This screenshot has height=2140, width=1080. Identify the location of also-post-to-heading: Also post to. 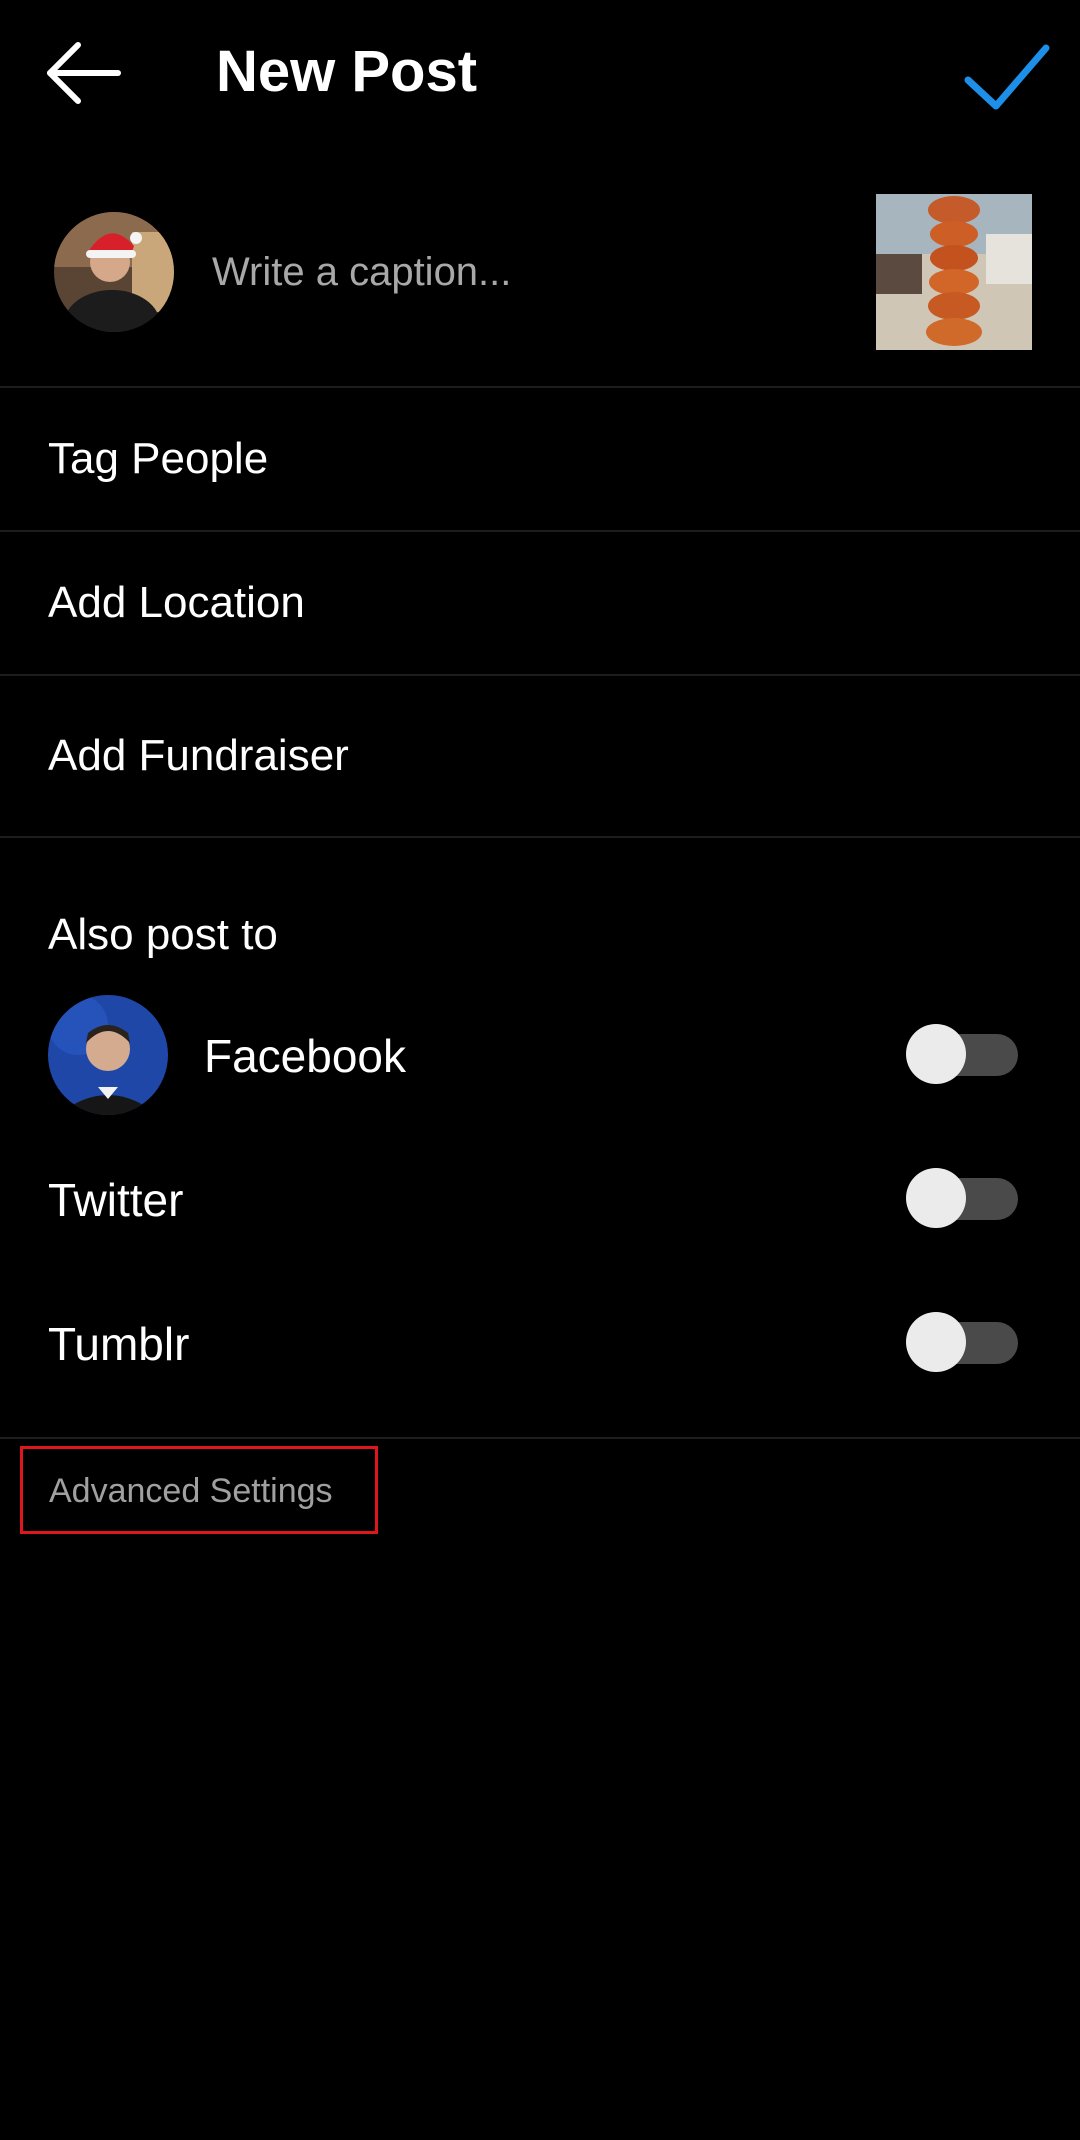
(163, 934).